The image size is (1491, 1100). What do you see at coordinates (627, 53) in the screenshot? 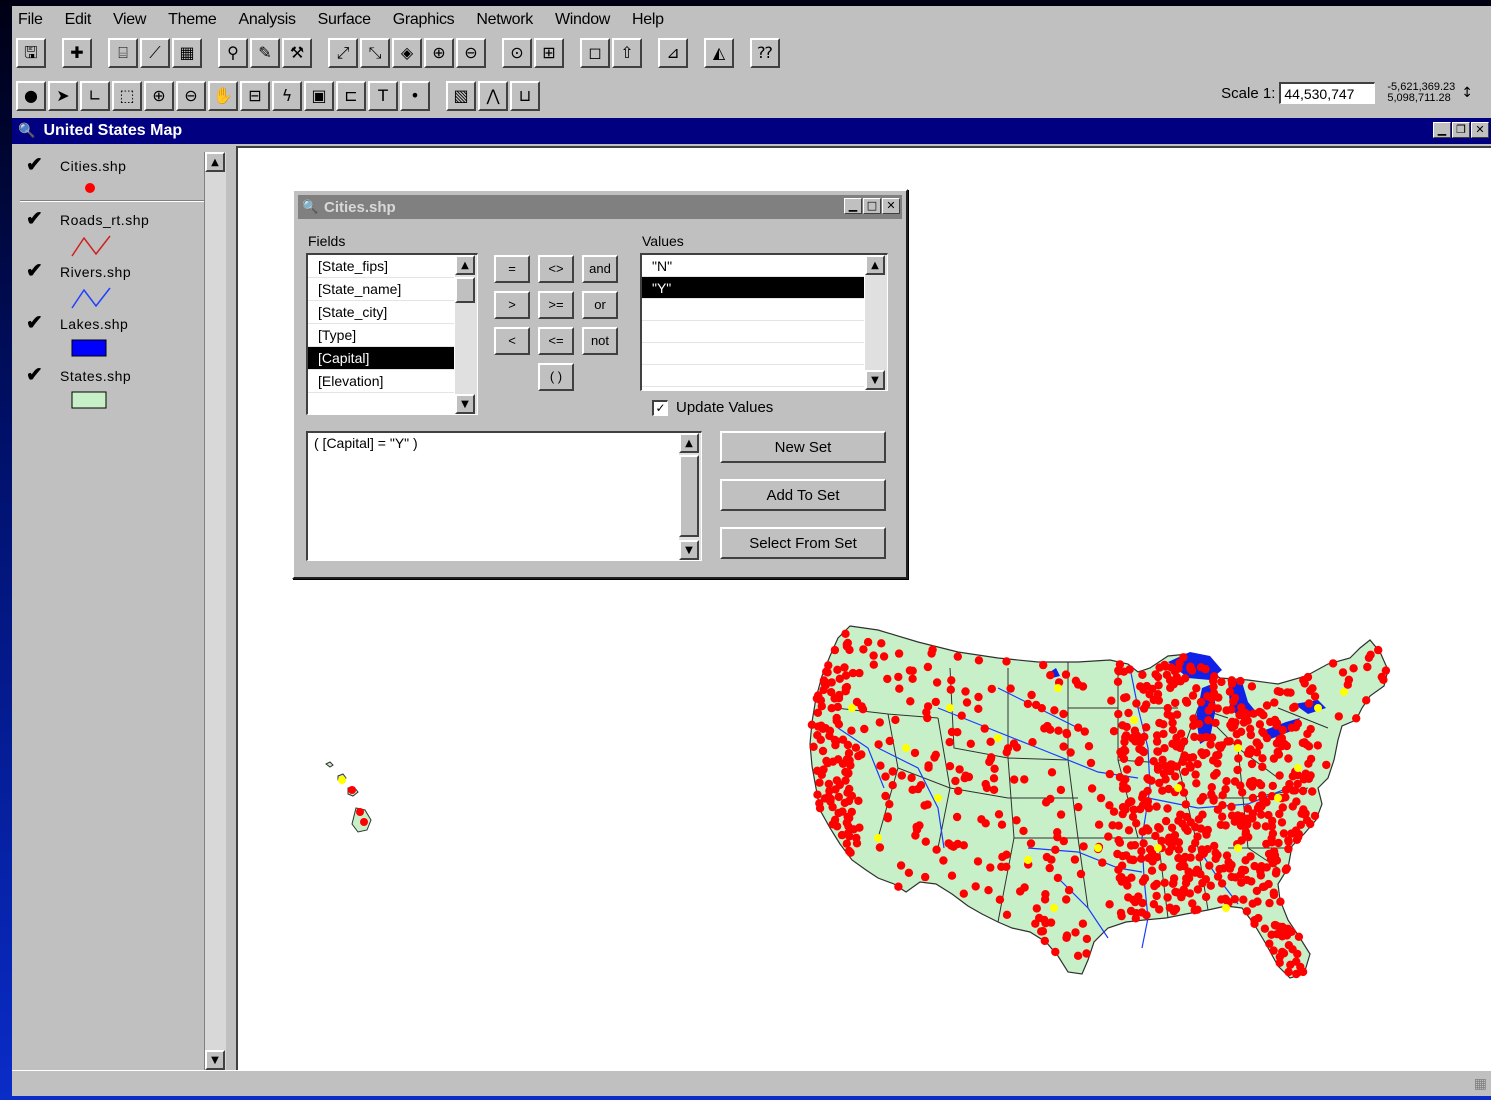
I see `promote-button: ⇧` at bounding box center [627, 53].